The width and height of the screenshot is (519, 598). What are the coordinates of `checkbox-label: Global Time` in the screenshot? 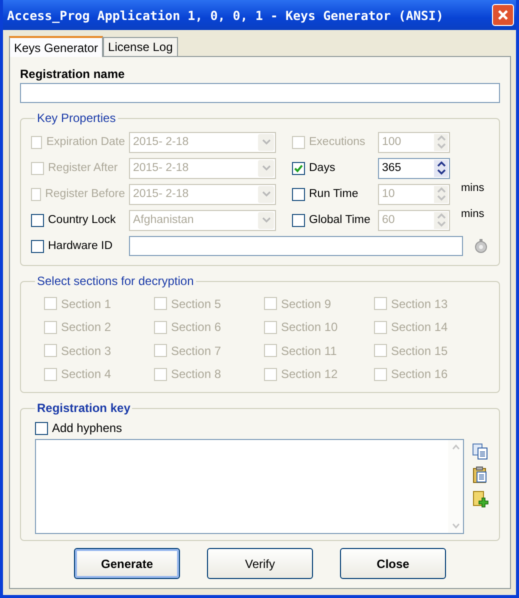 It's located at (339, 220).